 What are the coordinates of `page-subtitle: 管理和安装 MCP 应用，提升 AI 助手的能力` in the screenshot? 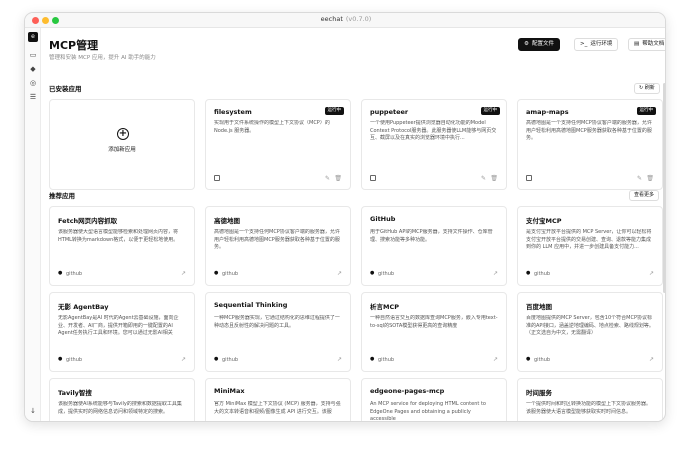 It's located at (102, 58).